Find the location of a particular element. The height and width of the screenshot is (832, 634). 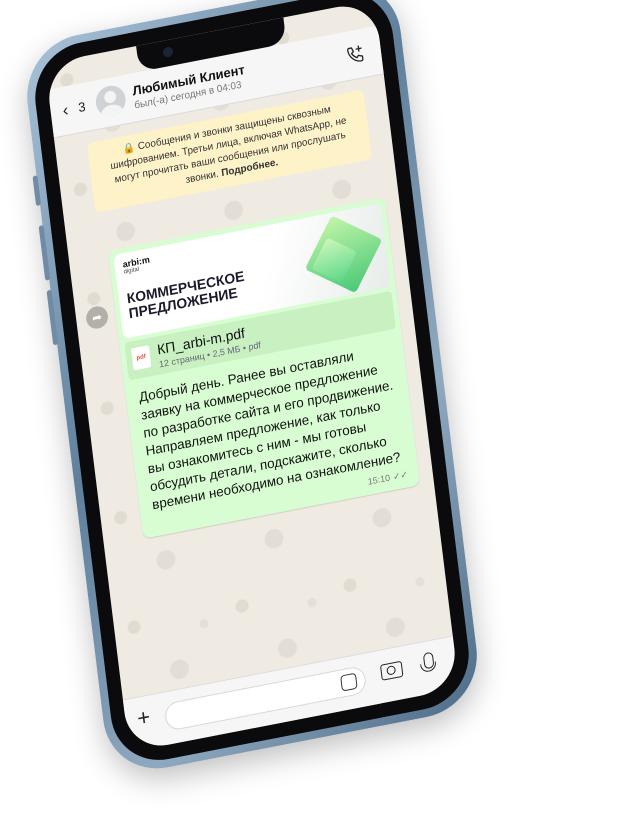

back-chevron-icon: ‹ is located at coordinates (65, 110).